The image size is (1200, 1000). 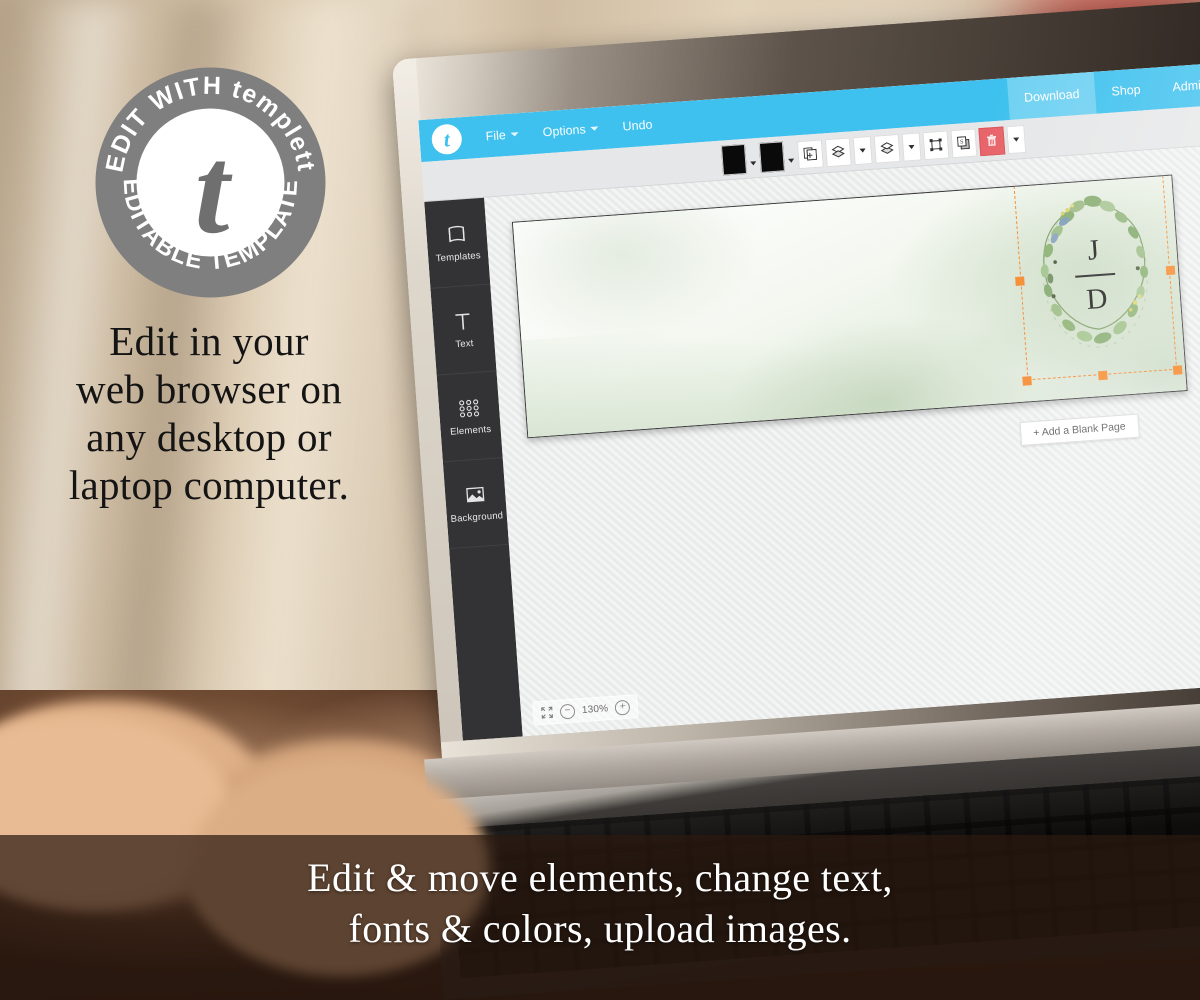 I want to click on background-icon, so click(x=475, y=494).